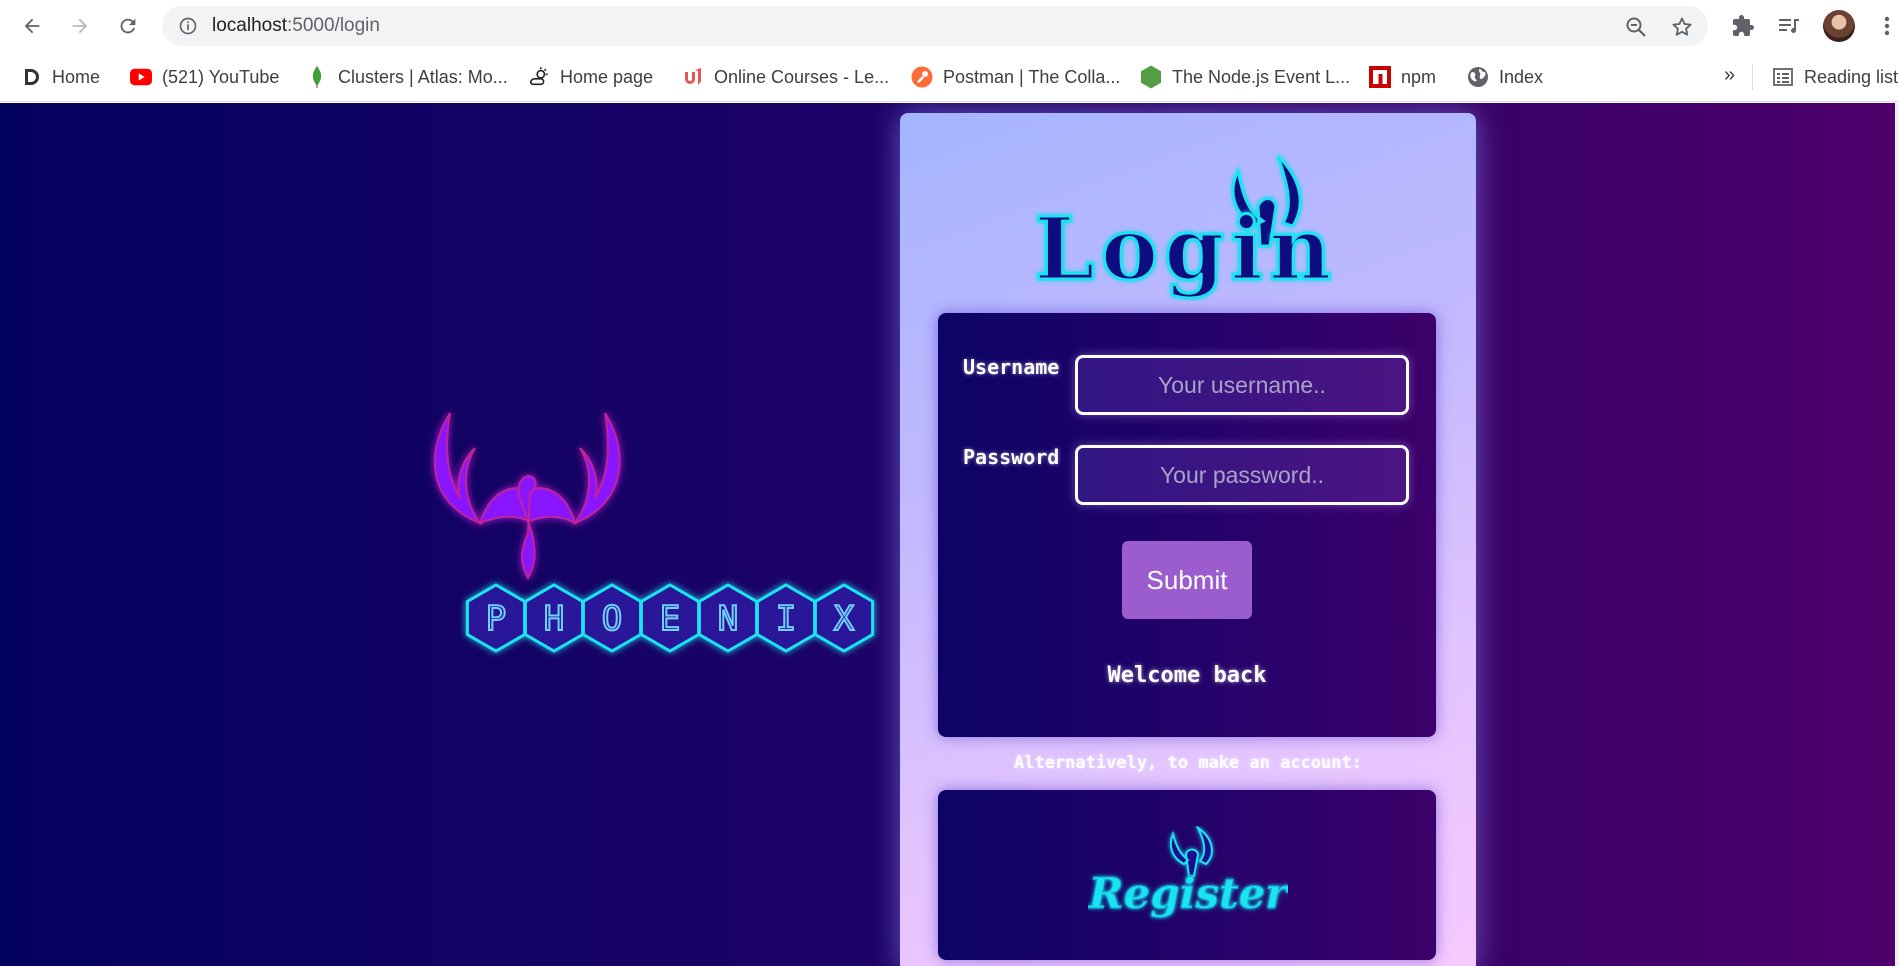  Describe the element at coordinates (1636, 27) in the screenshot. I see `zoom-icon` at that location.